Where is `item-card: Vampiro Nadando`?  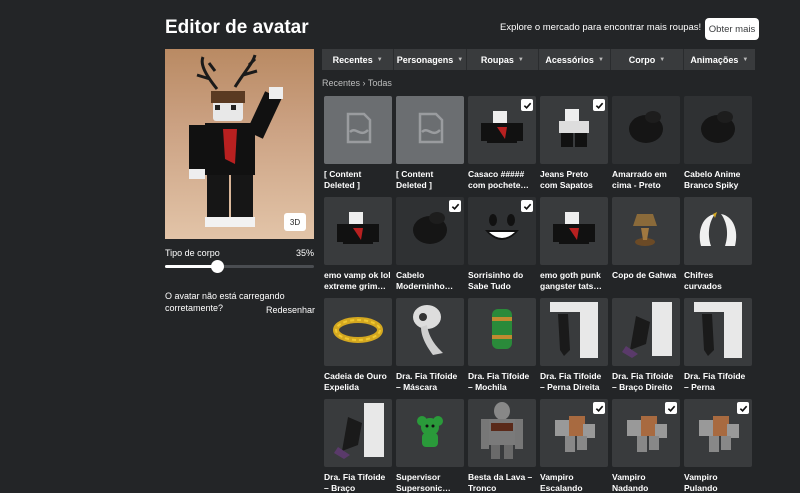 item-card: Vampiro Nadando is located at coordinates (646, 446).